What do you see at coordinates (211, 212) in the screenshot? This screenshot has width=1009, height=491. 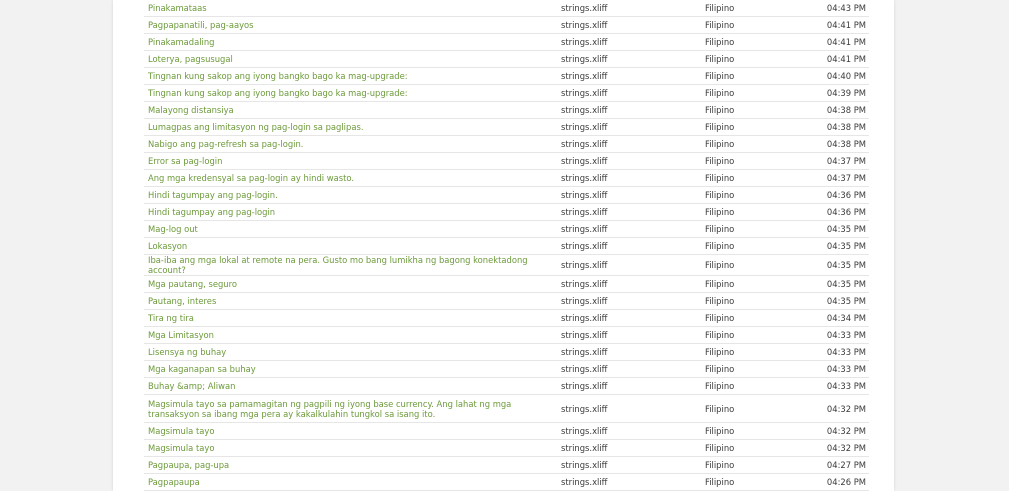 I see `source-text-link: Hindi tagumpay ang pag-login` at bounding box center [211, 212].